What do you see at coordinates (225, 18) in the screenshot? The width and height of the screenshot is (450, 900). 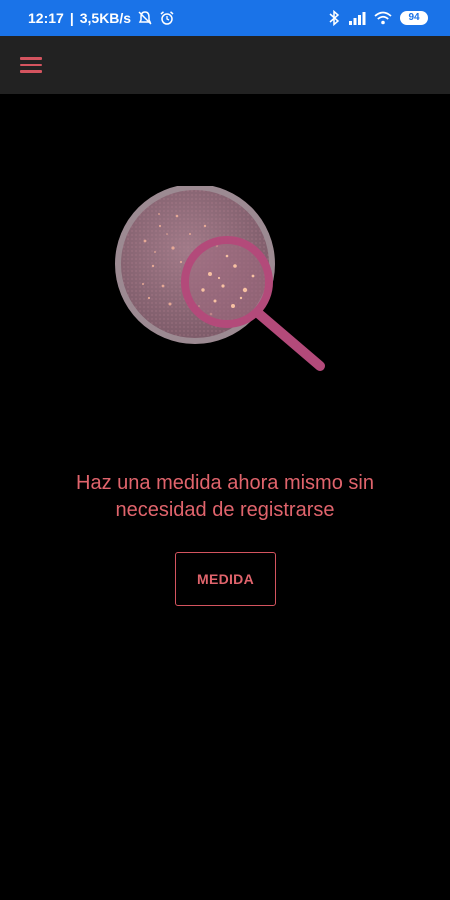 I see `status-bar: 12:17 | 3,5KB/s 94` at bounding box center [225, 18].